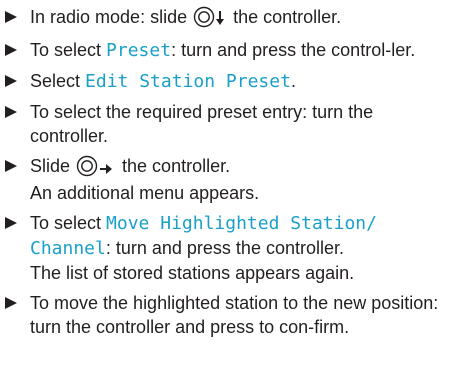 The image size is (460, 392). What do you see at coordinates (68, 223) in the screenshot?
I see `step-6-text-pre: To select` at bounding box center [68, 223].